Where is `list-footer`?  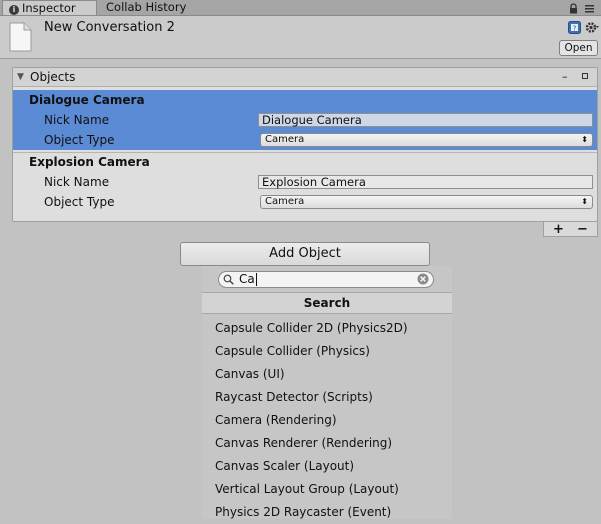
list-footer is located at coordinates (570, 229).